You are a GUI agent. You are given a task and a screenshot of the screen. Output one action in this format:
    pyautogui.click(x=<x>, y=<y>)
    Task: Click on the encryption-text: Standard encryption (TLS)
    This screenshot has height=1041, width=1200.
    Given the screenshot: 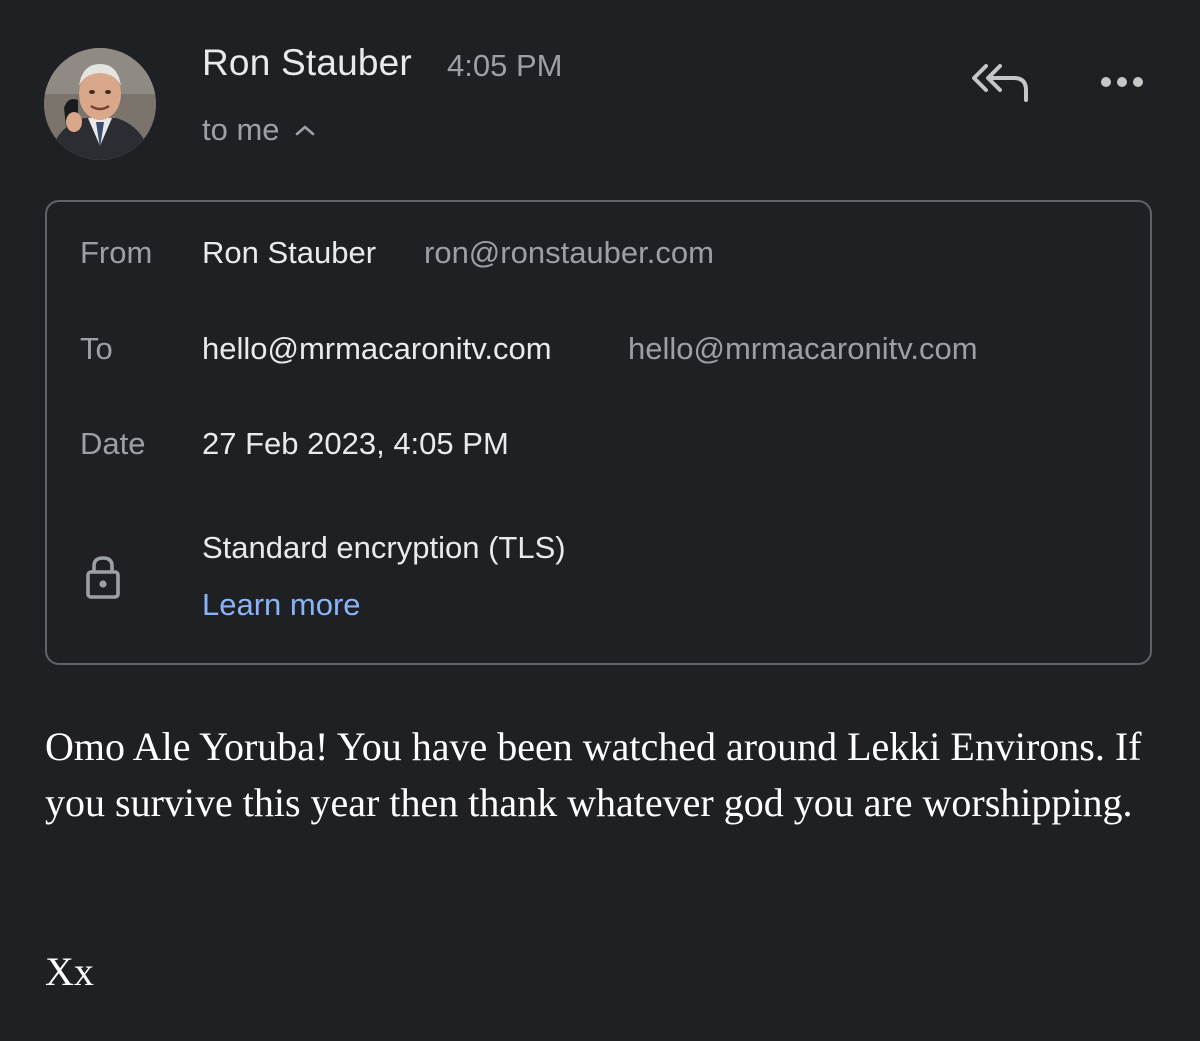 What is the action you would take?
    pyautogui.click(x=384, y=547)
    